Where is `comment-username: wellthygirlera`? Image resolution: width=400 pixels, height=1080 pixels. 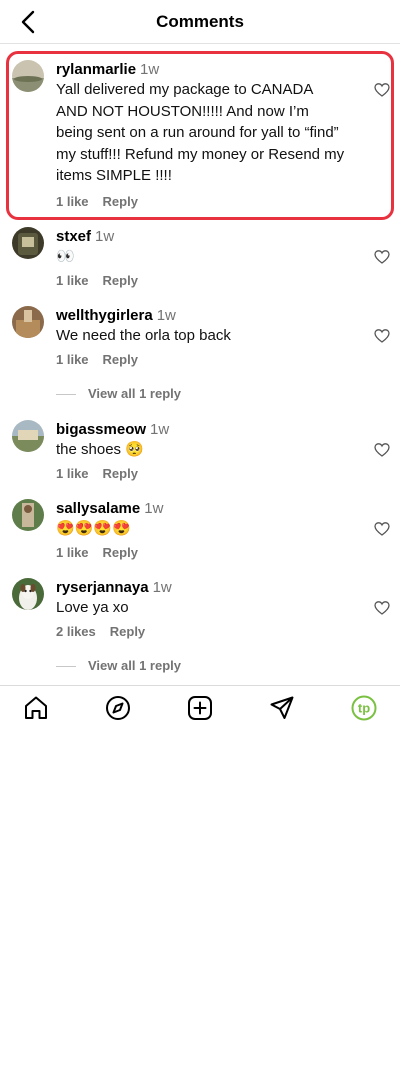
comment-username: wellthygirlera is located at coordinates (104, 315).